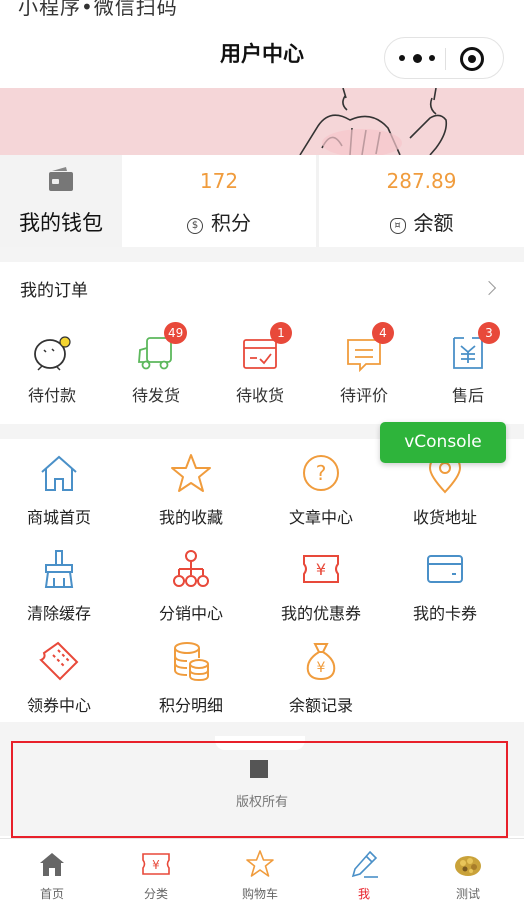  I want to click on grid-label: 我的收藏, so click(190, 517).